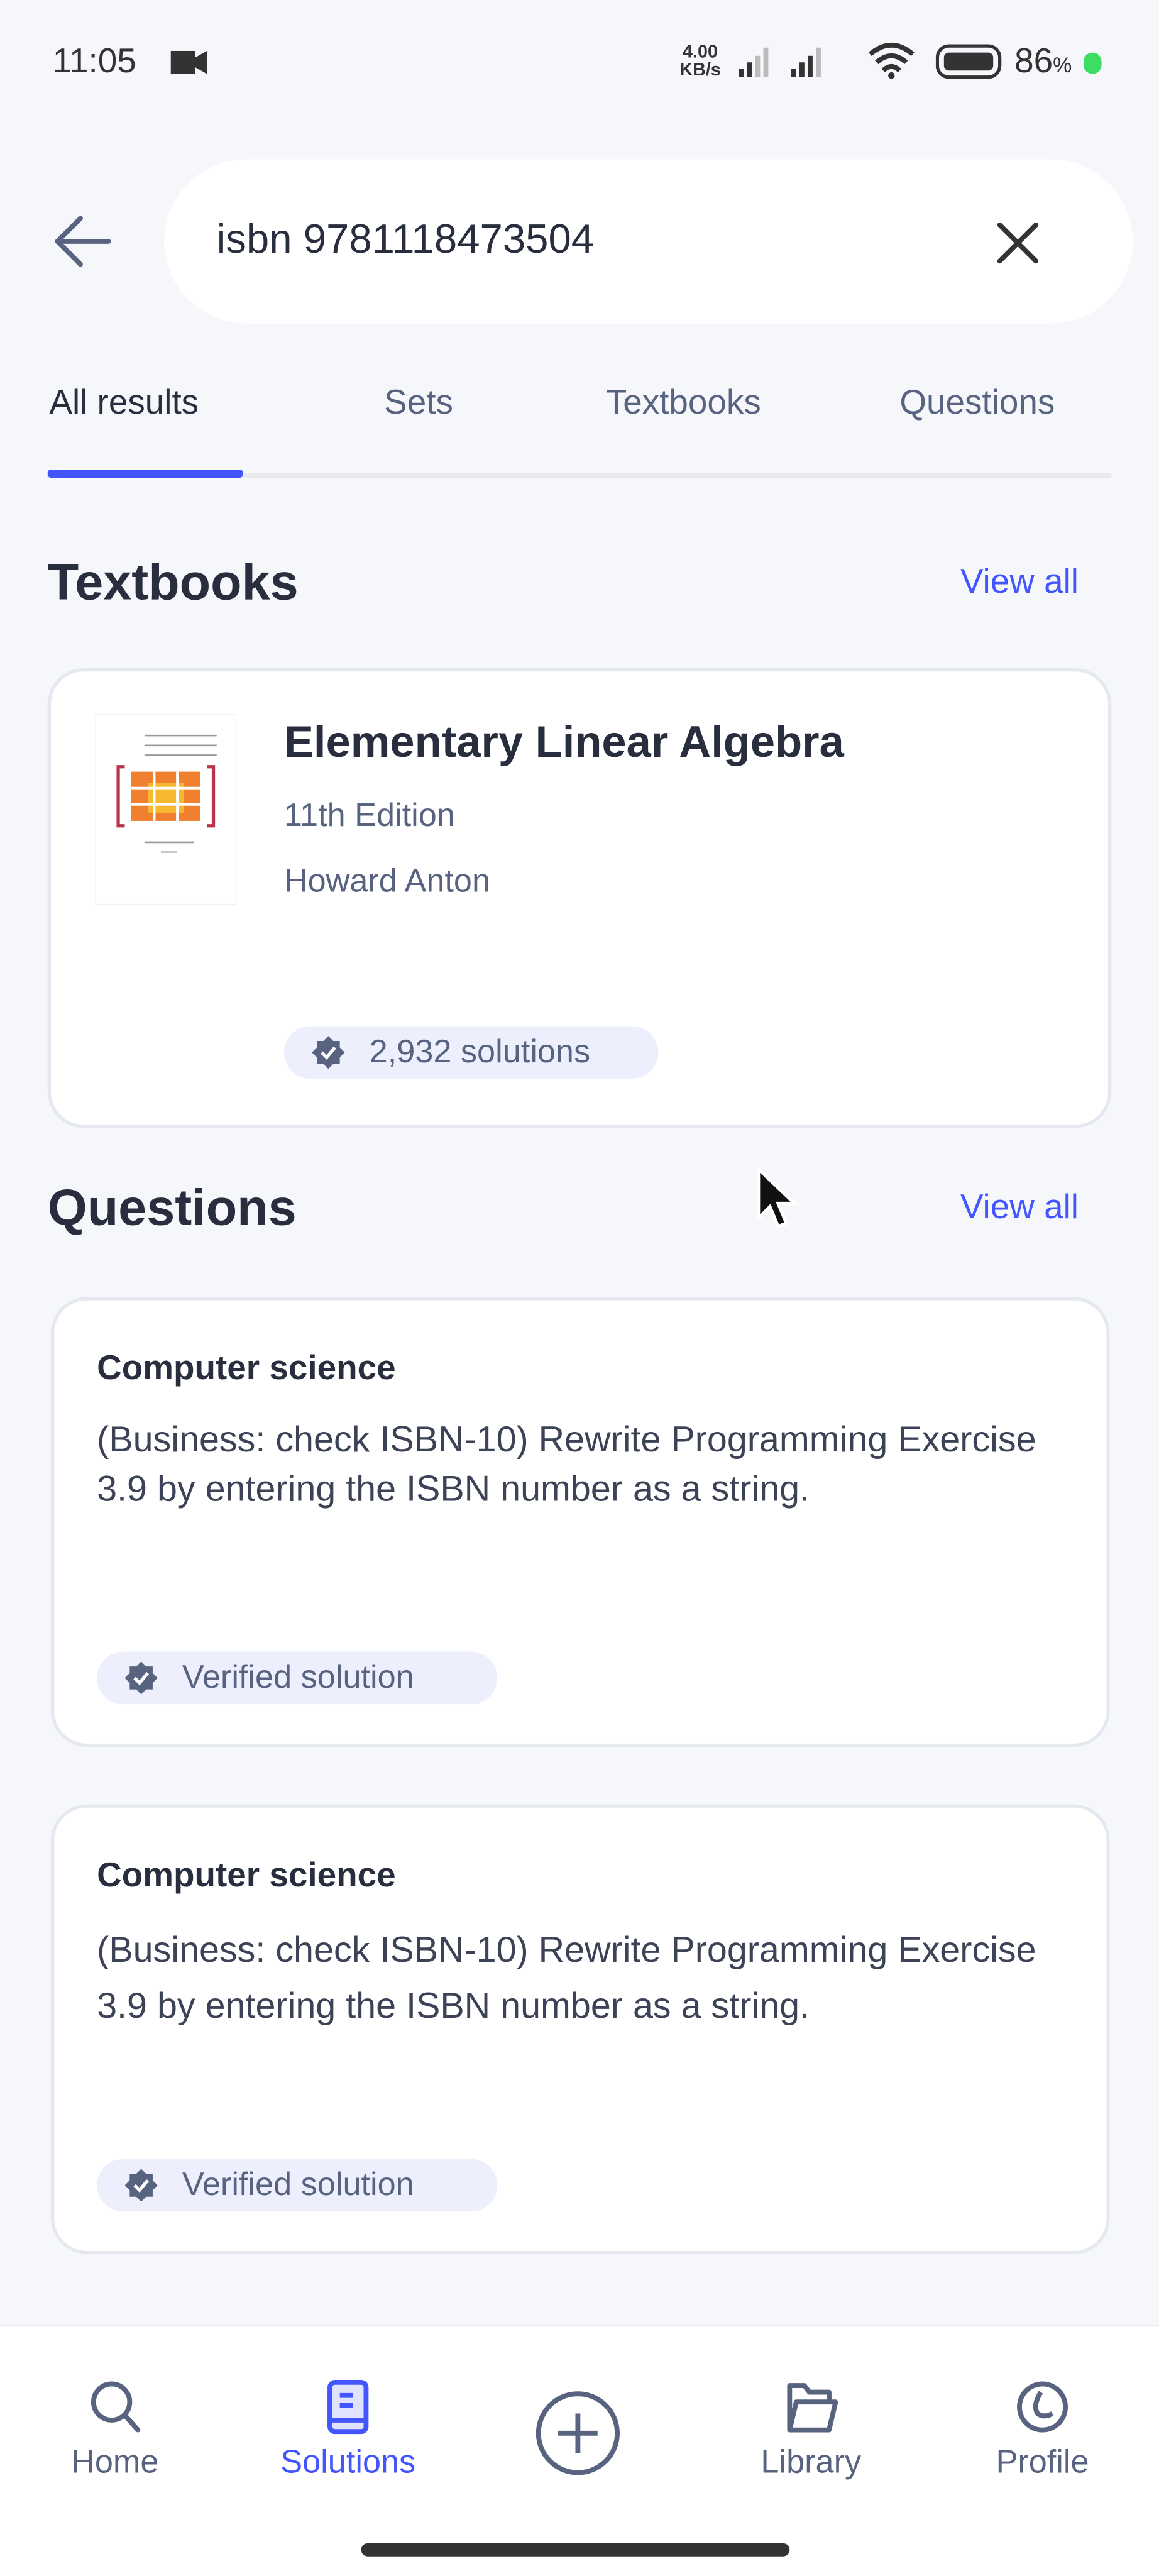 The width and height of the screenshot is (1159, 2576). I want to click on nav-home-label: Home, so click(115, 2463).